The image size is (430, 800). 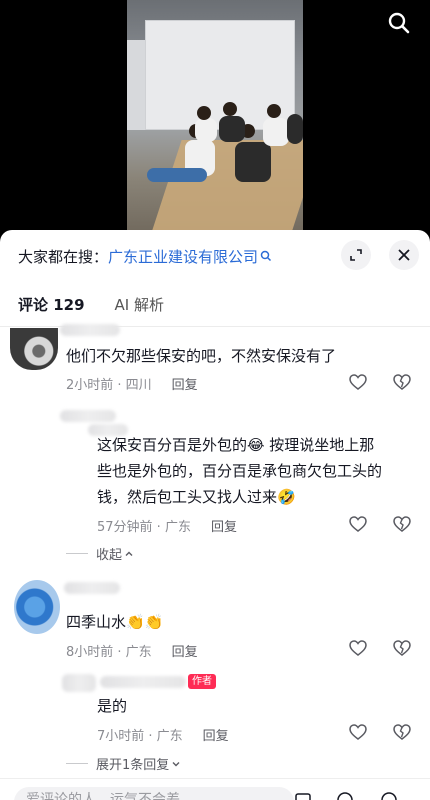 I want to click on video-thumbnail, so click(x=215, y=119).